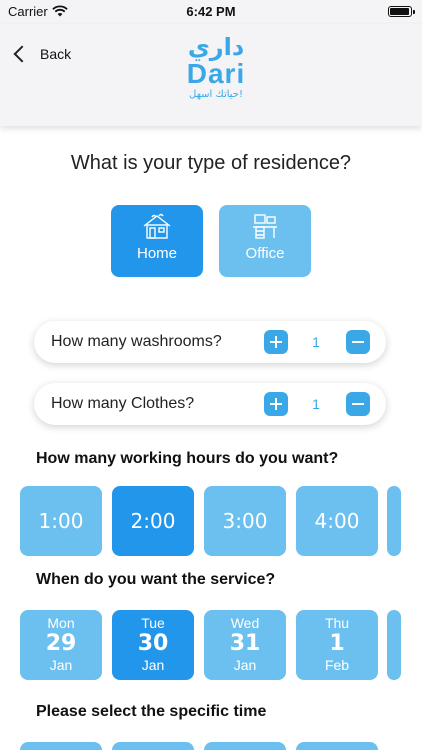 The image size is (422, 750). What do you see at coordinates (358, 404) in the screenshot?
I see `clothes-decrement-button` at bounding box center [358, 404].